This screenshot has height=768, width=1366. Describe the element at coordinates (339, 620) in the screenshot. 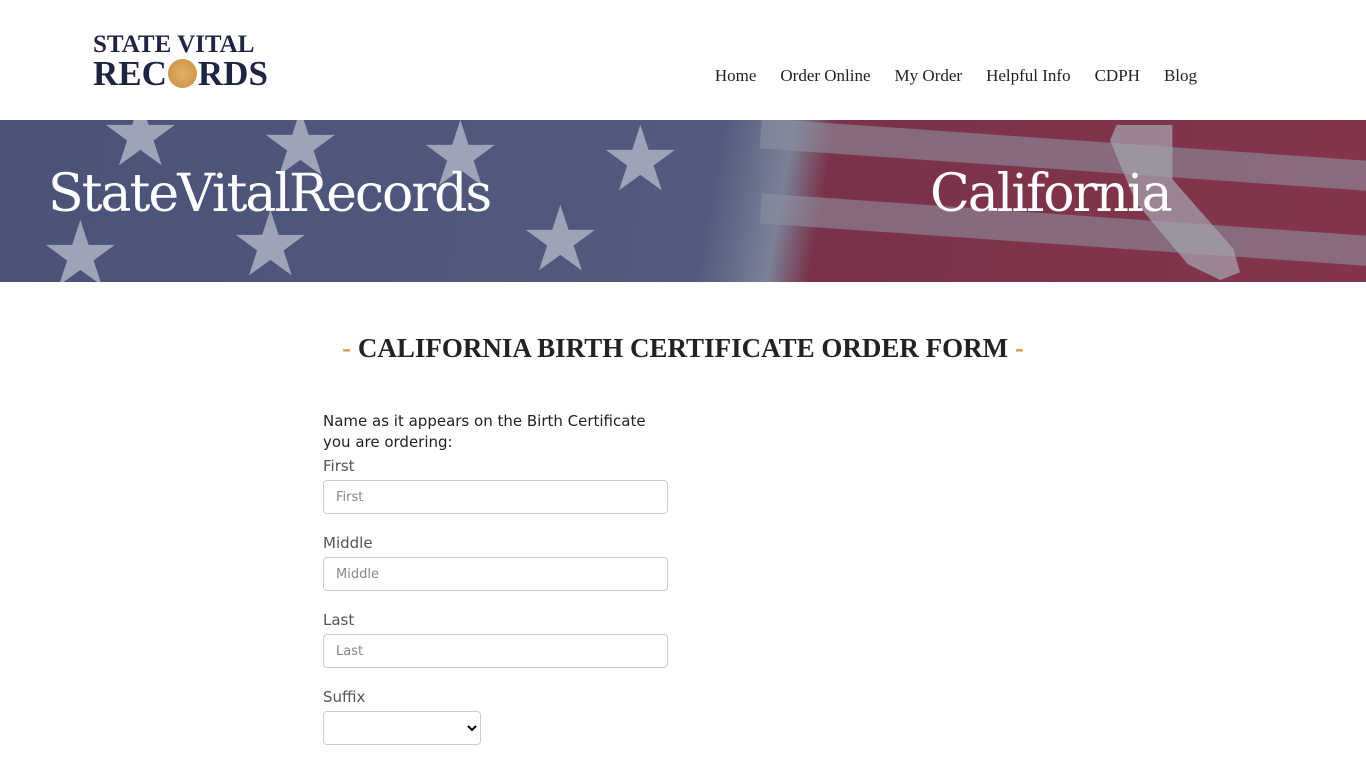

I see `last-label: Last` at that location.